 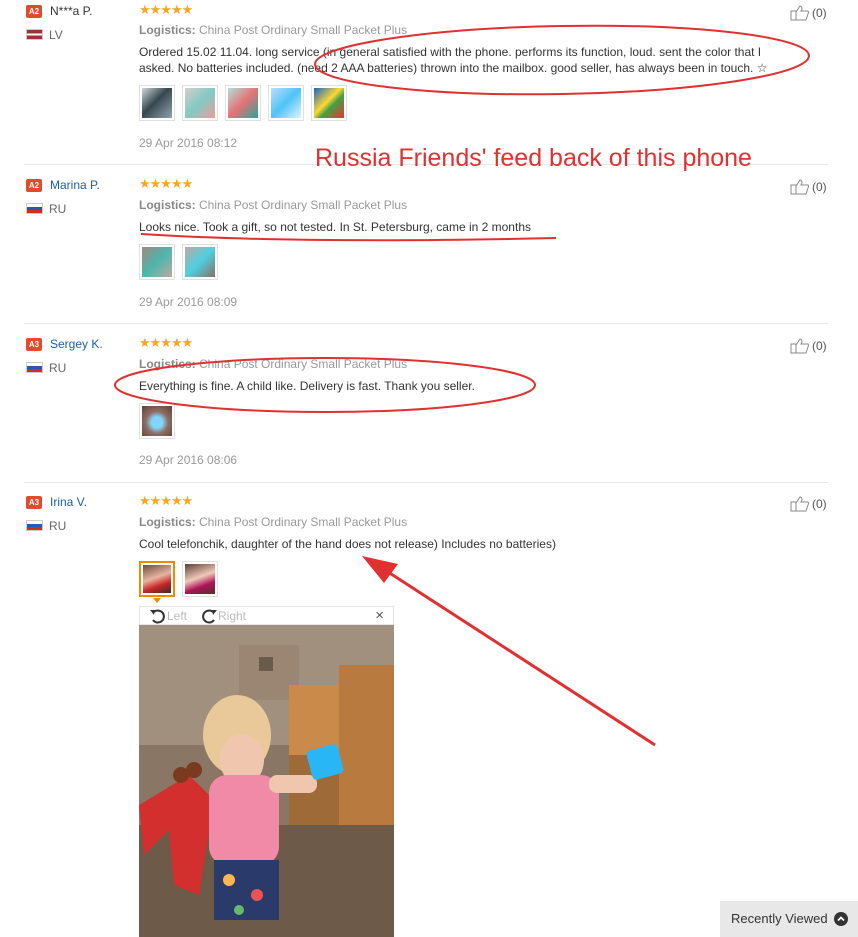 What do you see at coordinates (380, 569) in the screenshot?
I see `arrow-head-icon` at bounding box center [380, 569].